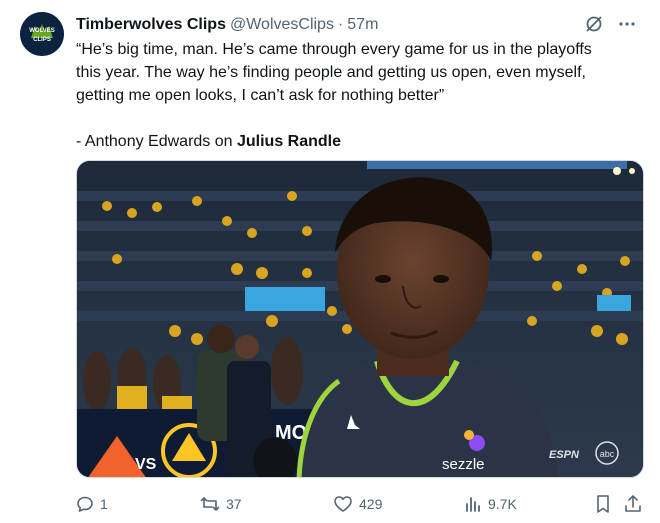 The width and height of the screenshot is (660, 523). I want to click on reply-count: 1, so click(104, 504).